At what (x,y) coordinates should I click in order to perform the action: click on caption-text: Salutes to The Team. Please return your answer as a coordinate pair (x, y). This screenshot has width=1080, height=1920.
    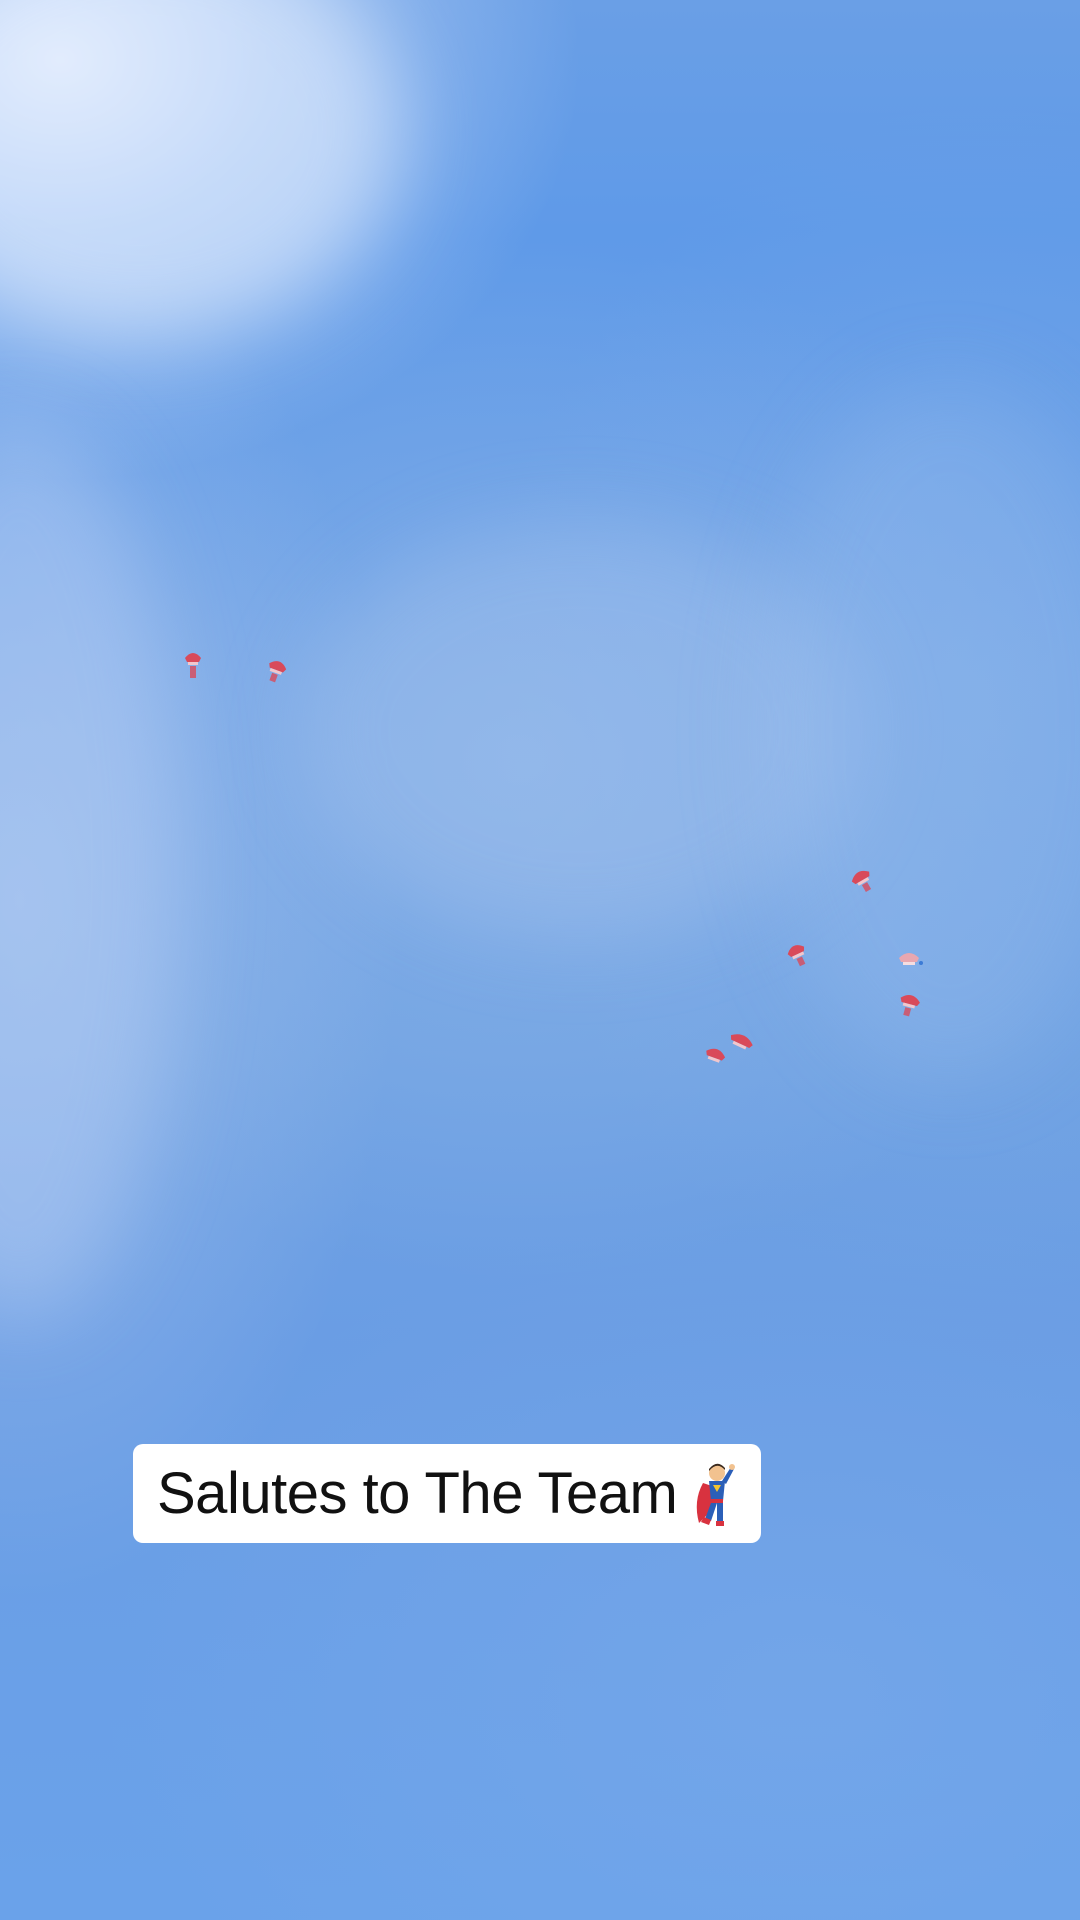
    Looking at the image, I should click on (417, 1493).